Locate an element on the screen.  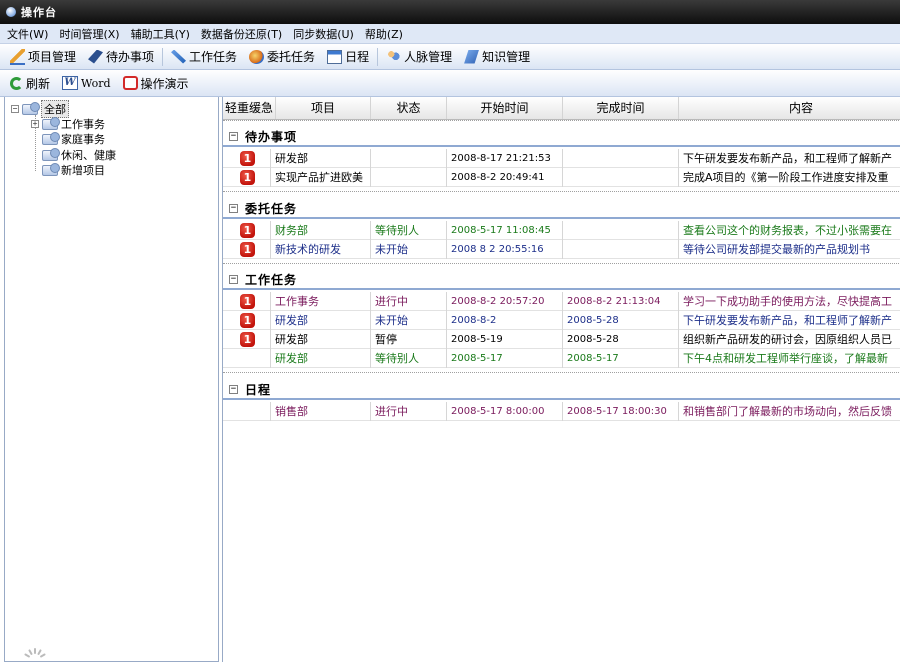
tree-item-family: 家庭事务 is located at coordinates (73, 139).